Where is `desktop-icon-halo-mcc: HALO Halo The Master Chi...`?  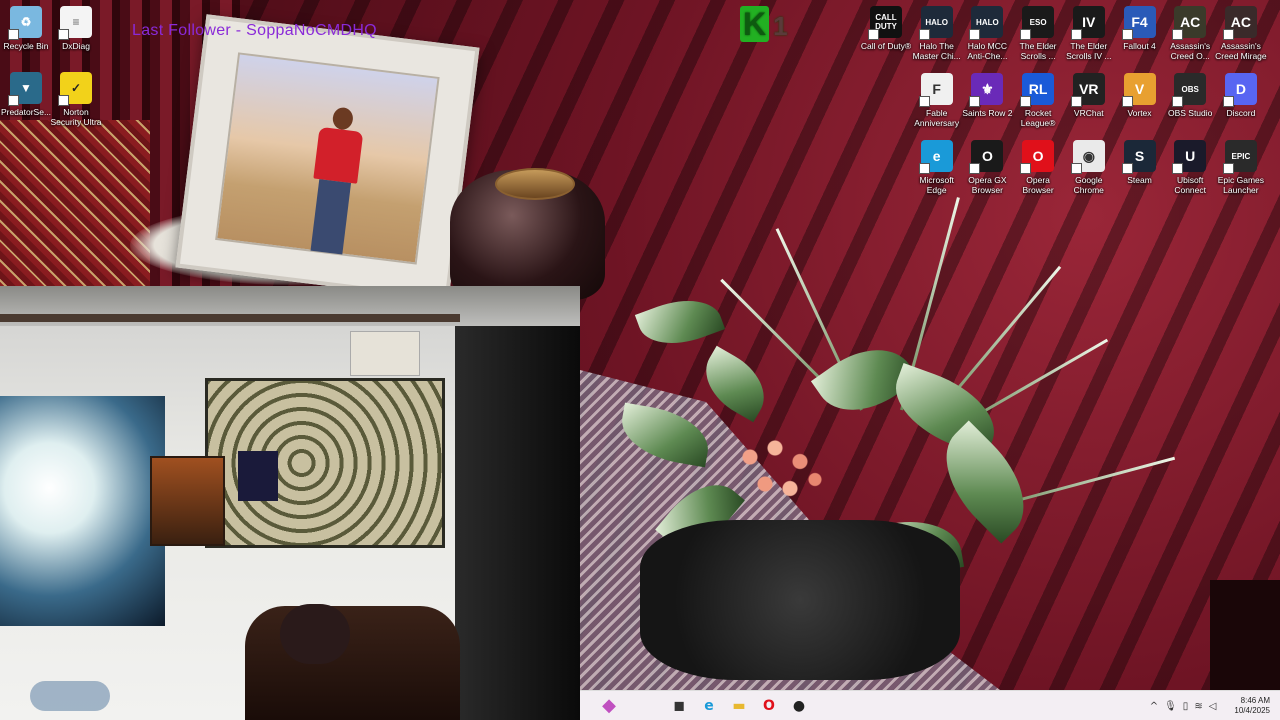
desktop-icon-halo-mcc: HALO Halo The Master Chi... is located at coordinates (937, 33).